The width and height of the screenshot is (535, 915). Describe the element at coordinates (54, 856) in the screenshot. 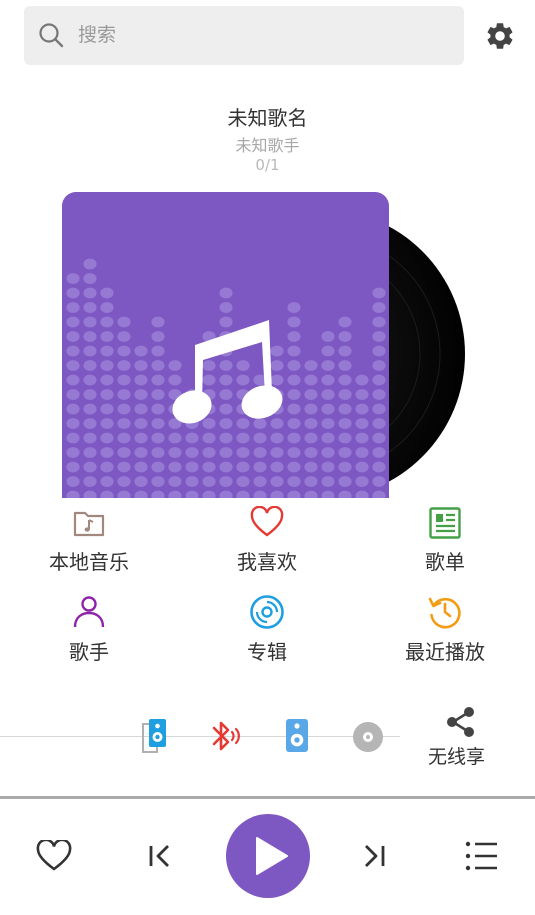

I see `like-heart-icon` at that location.